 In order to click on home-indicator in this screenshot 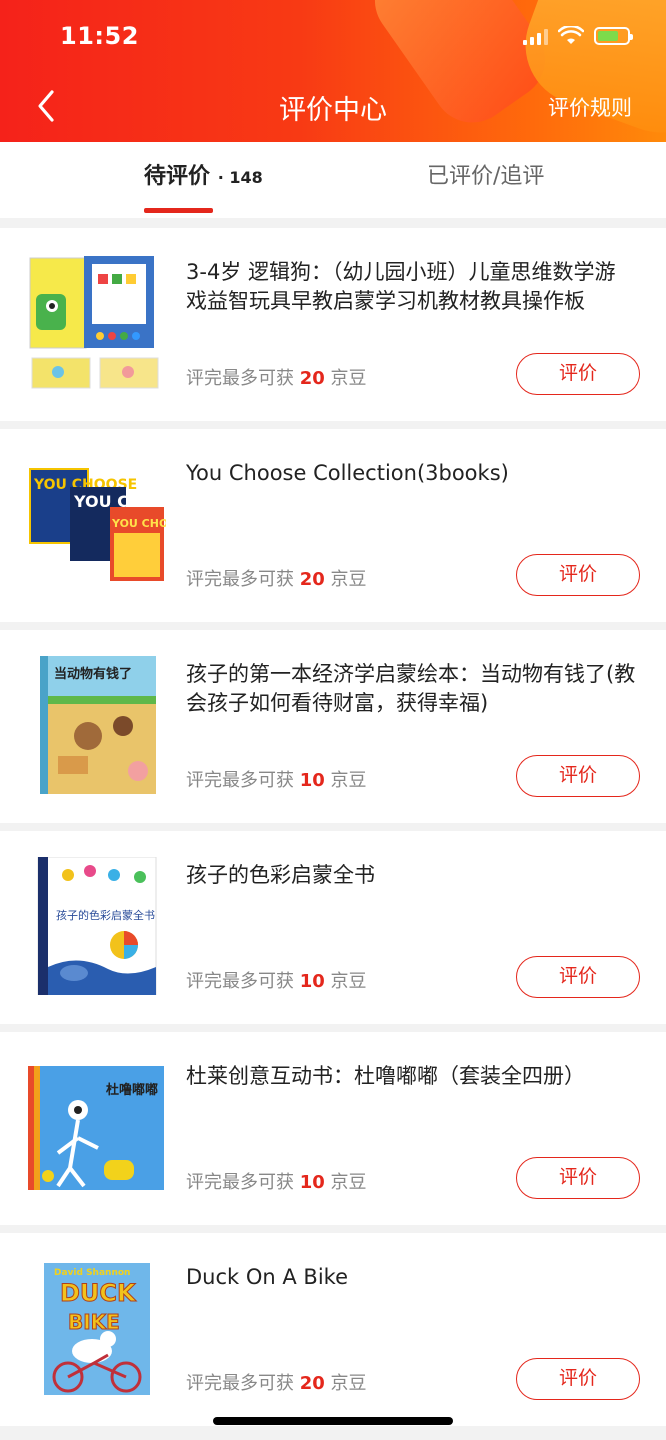, I will do `click(333, 1421)`.